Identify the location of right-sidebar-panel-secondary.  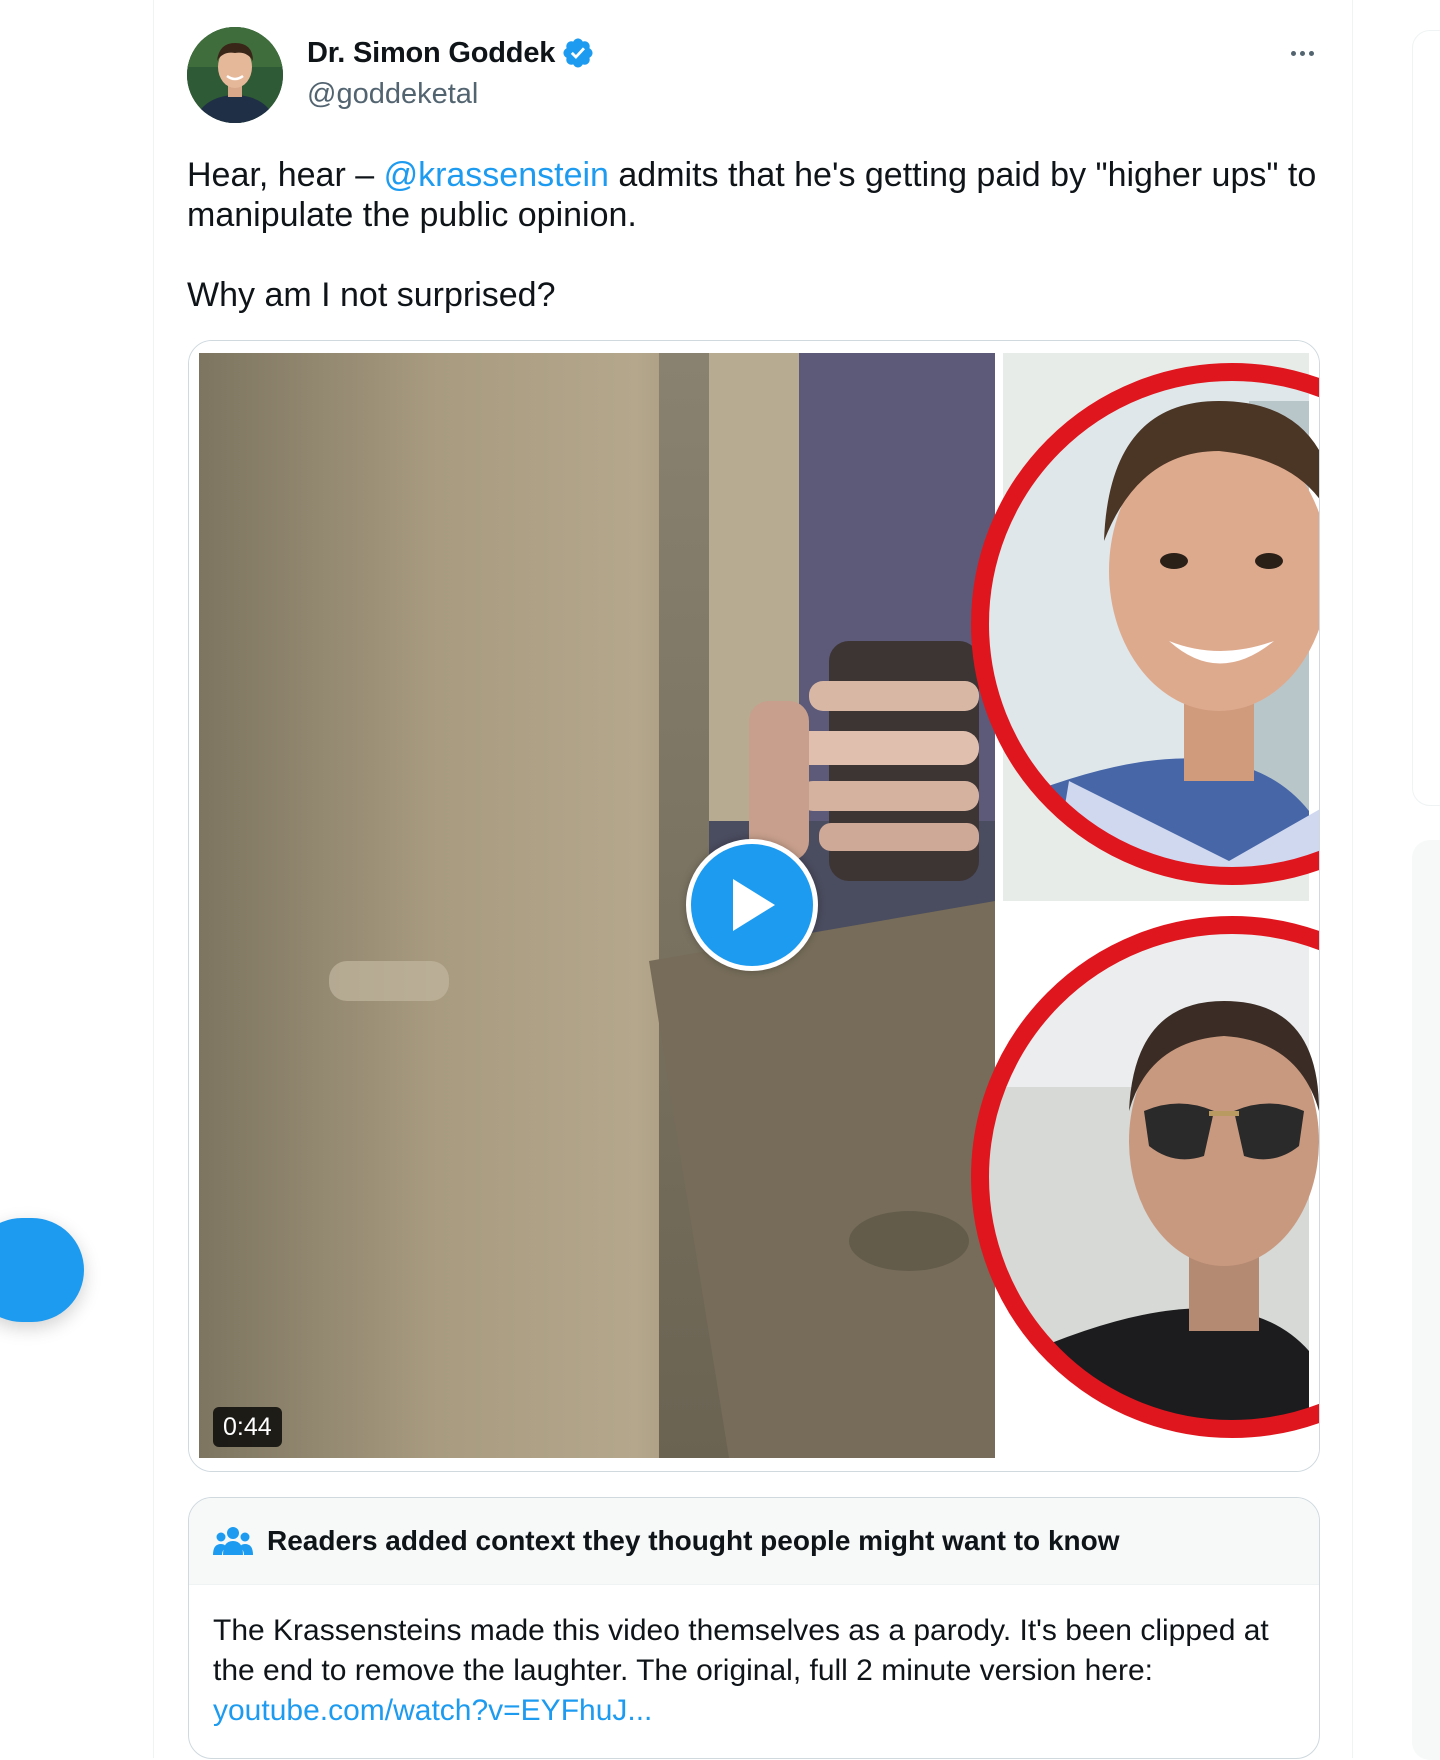
(1426, 1300).